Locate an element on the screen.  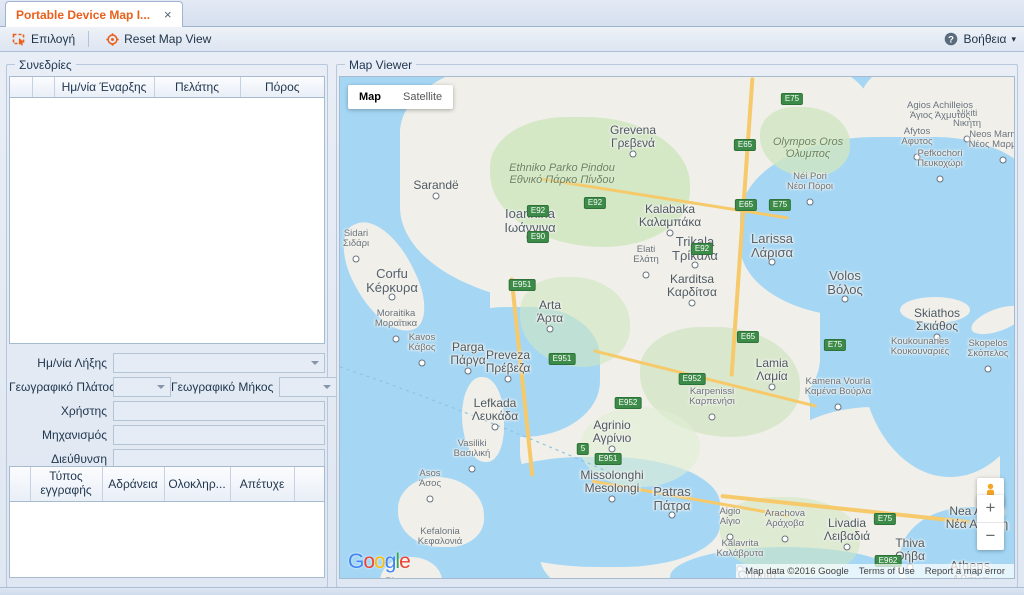
map-type-control: Map Satellite is located at coordinates (401, 97).